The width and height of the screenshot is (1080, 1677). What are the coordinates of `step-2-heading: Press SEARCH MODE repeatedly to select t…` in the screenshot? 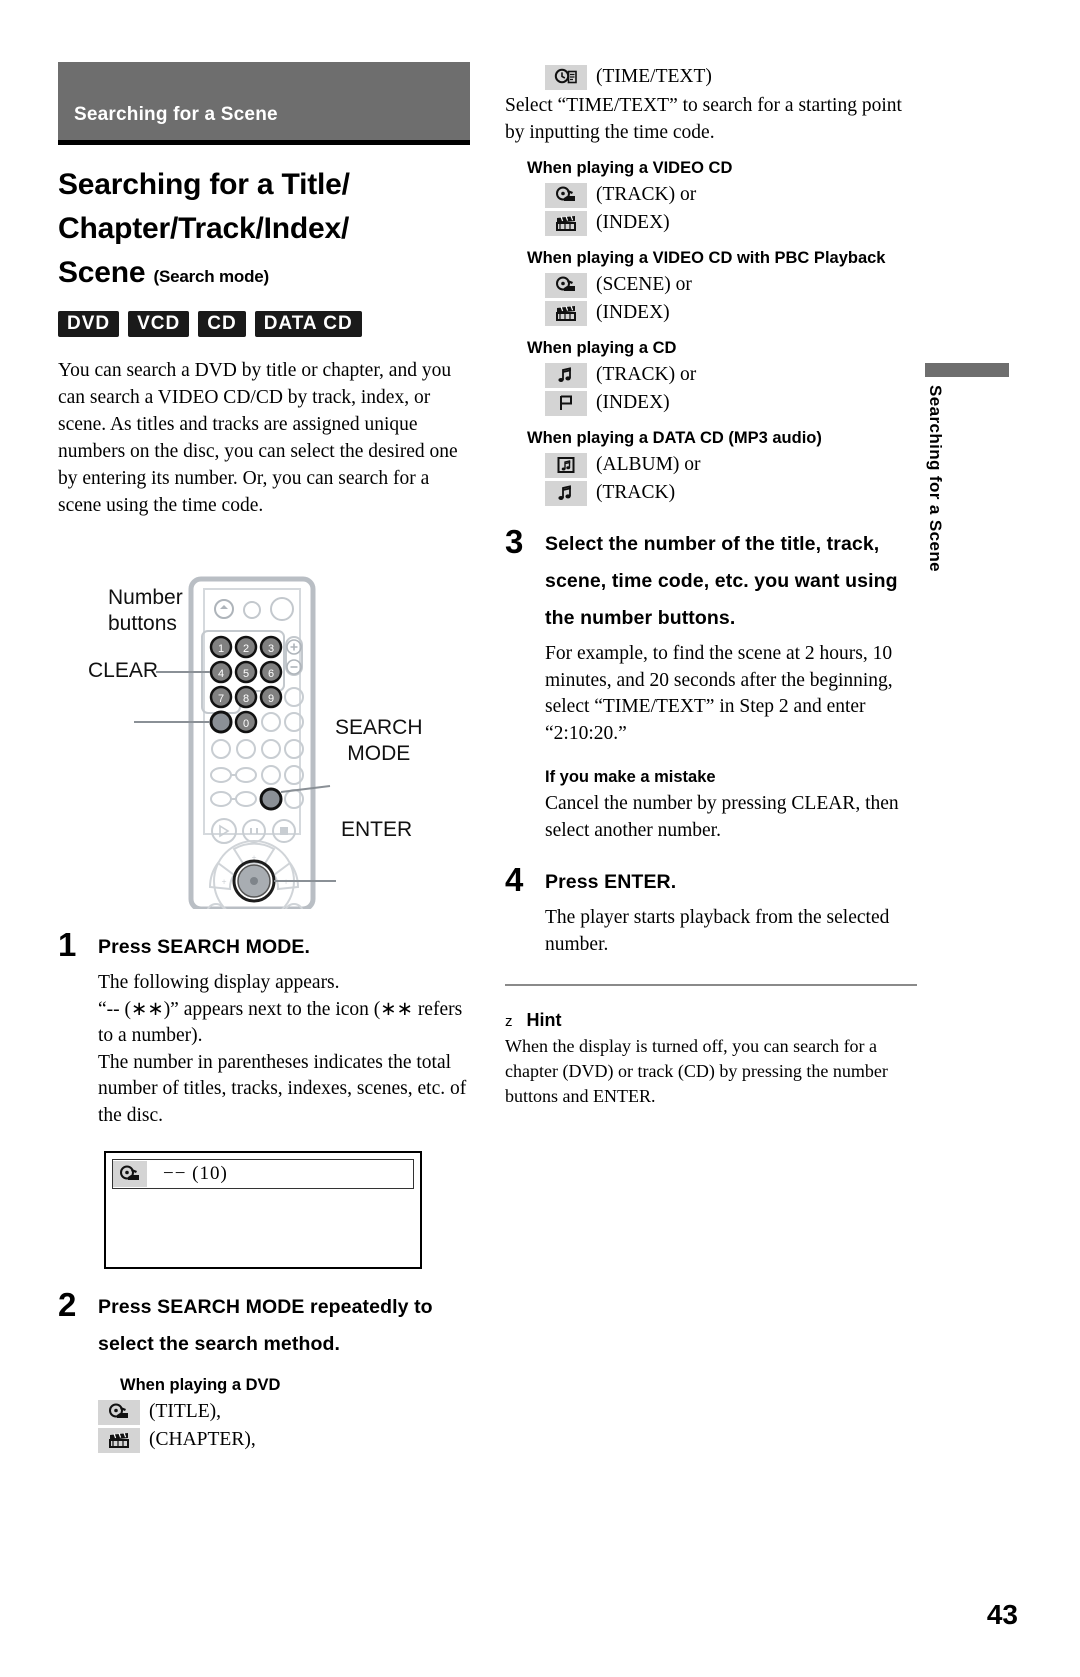 It's located at (265, 1325).